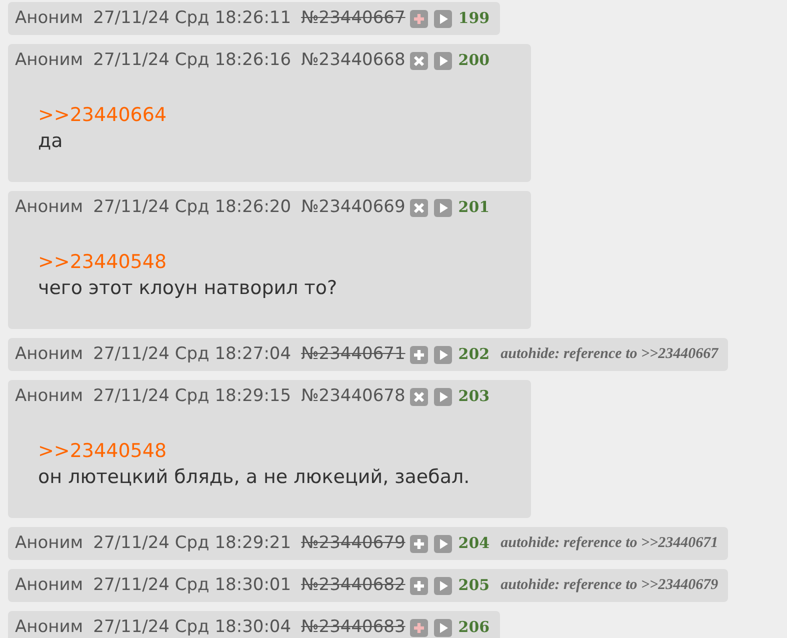 The width and height of the screenshot is (787, 638). Describe the element at coordinates (192, 627) in the screenshot. I see `post-date: 27/11/24 Срд 18:30:04` at that location.